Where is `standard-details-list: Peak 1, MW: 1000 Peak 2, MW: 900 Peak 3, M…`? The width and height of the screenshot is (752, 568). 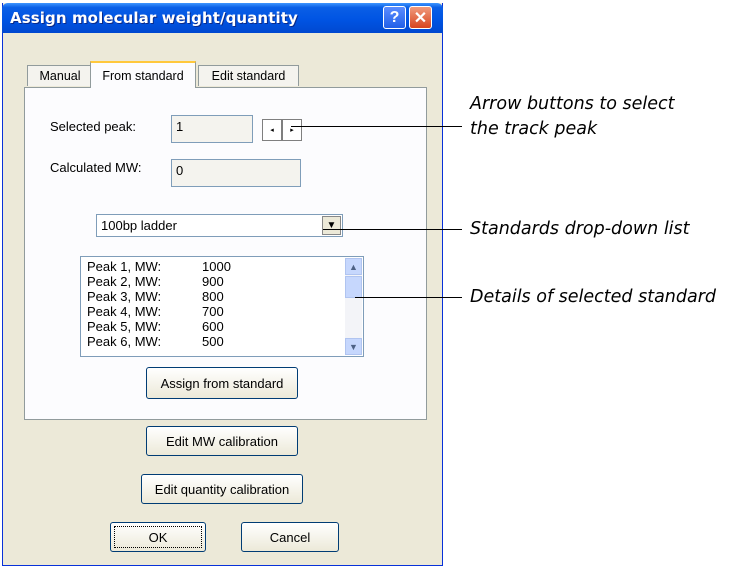 standard-details-list: Peak 1, MW: 1000 Peak 2, MW: 900 Peak 3, M… is located at coordinates (222, 306).